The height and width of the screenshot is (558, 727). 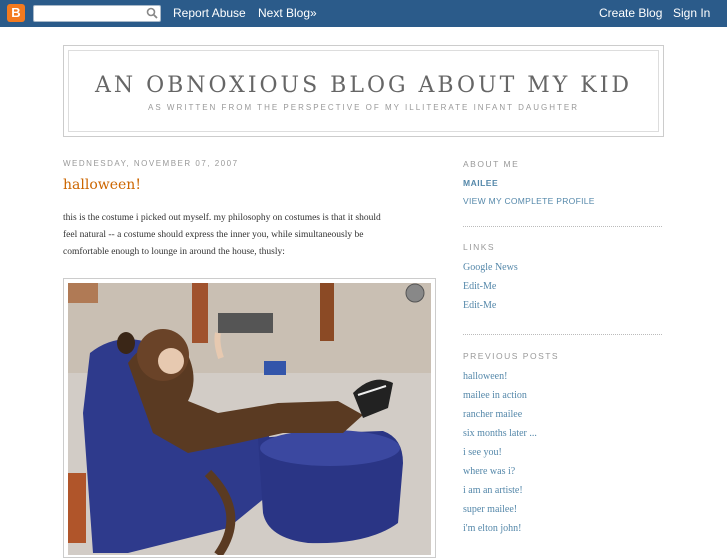 What do you see at coordinates (209, 13) in the screenshot?
I see `report-abuse-link: Report Abuse` at bounding box center [209, 13].